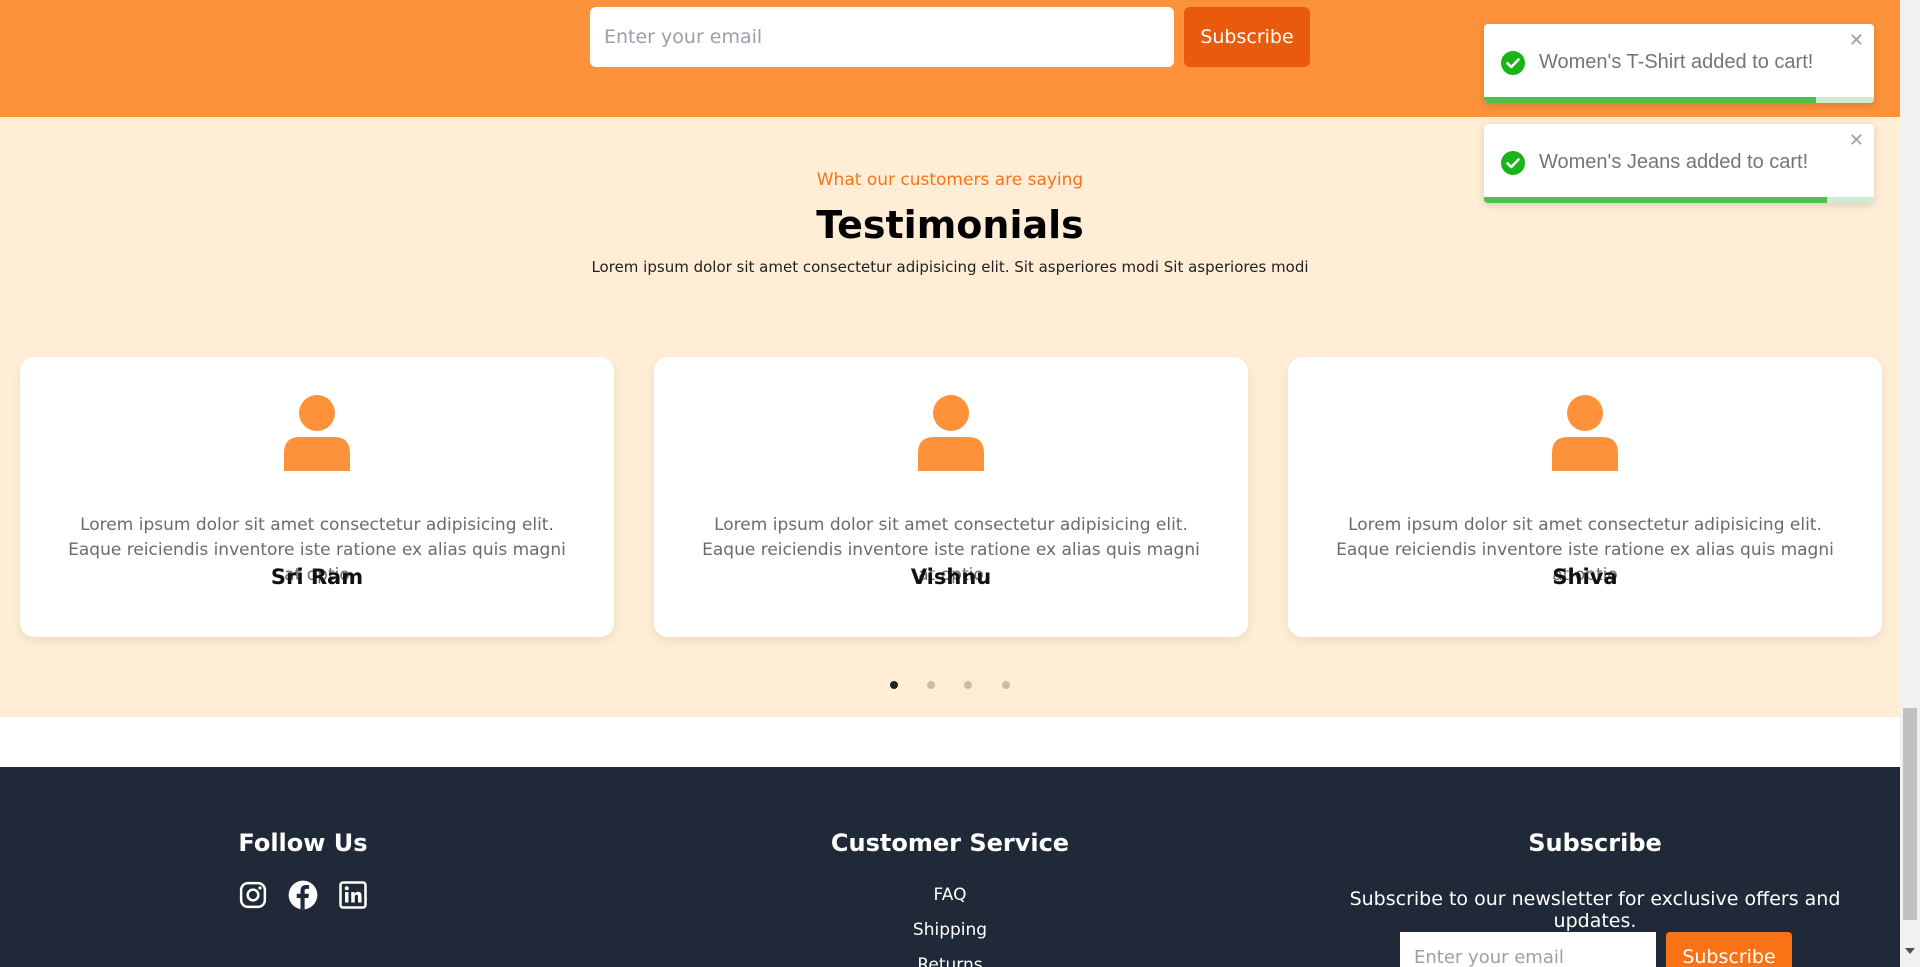  Describe the element at coordinates (1595, 843) in the screenshot. I see `footer-subscribe-title: Subscribe` at that location.